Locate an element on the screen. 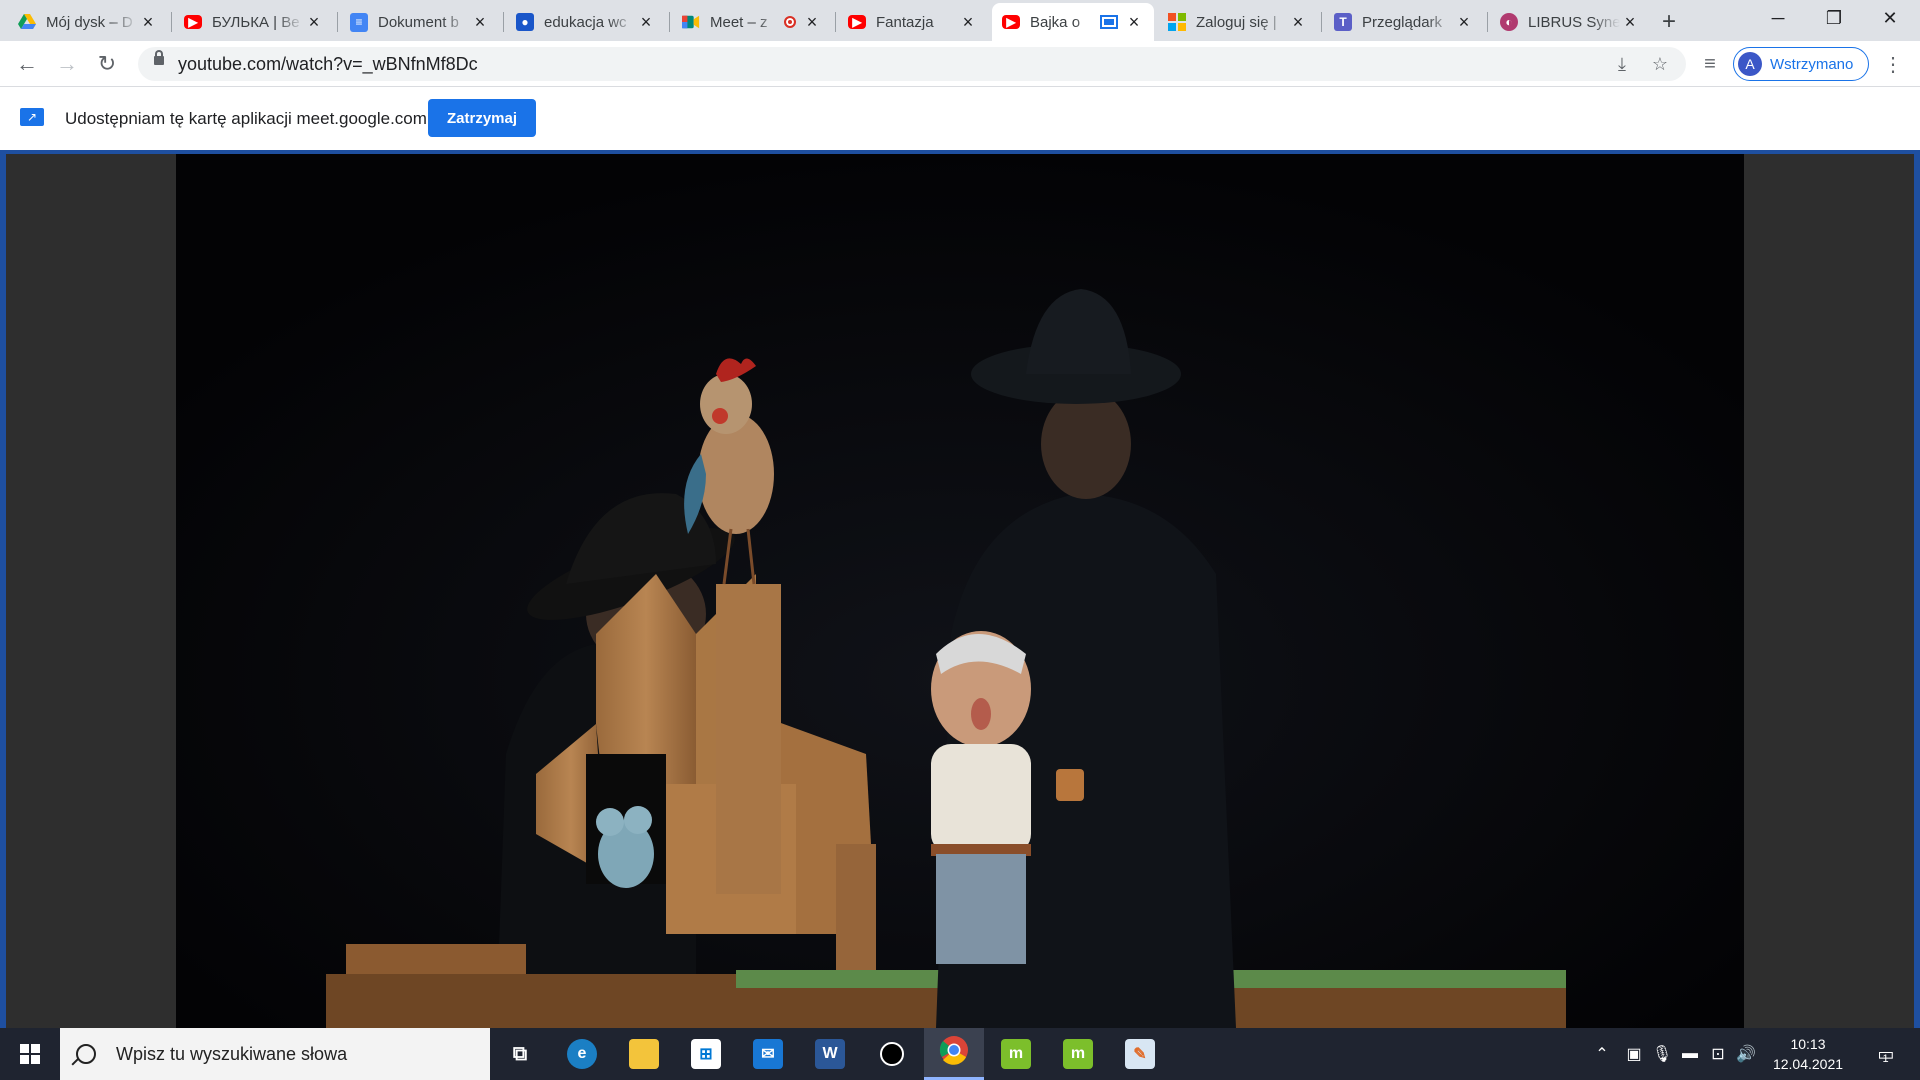  chrome-icon is located at coordinates (954, 1052).